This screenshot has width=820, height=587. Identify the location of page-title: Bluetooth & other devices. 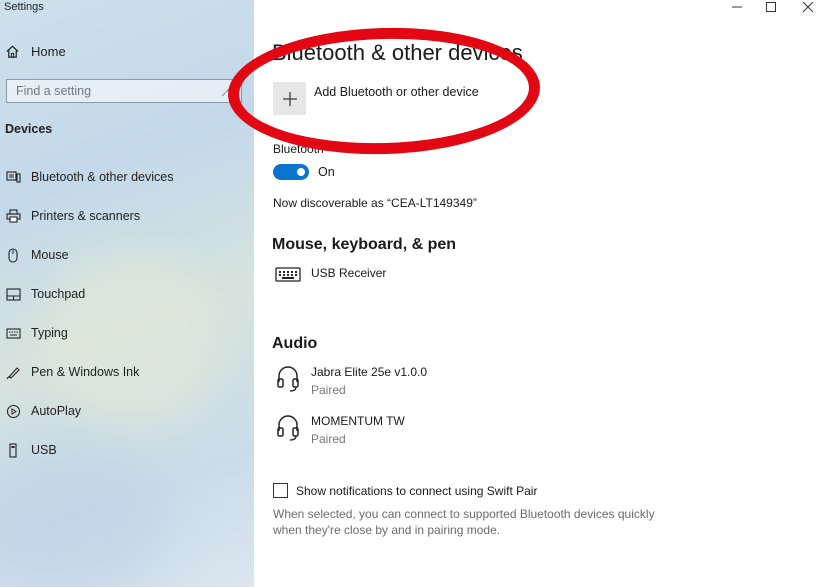
(397, 52).